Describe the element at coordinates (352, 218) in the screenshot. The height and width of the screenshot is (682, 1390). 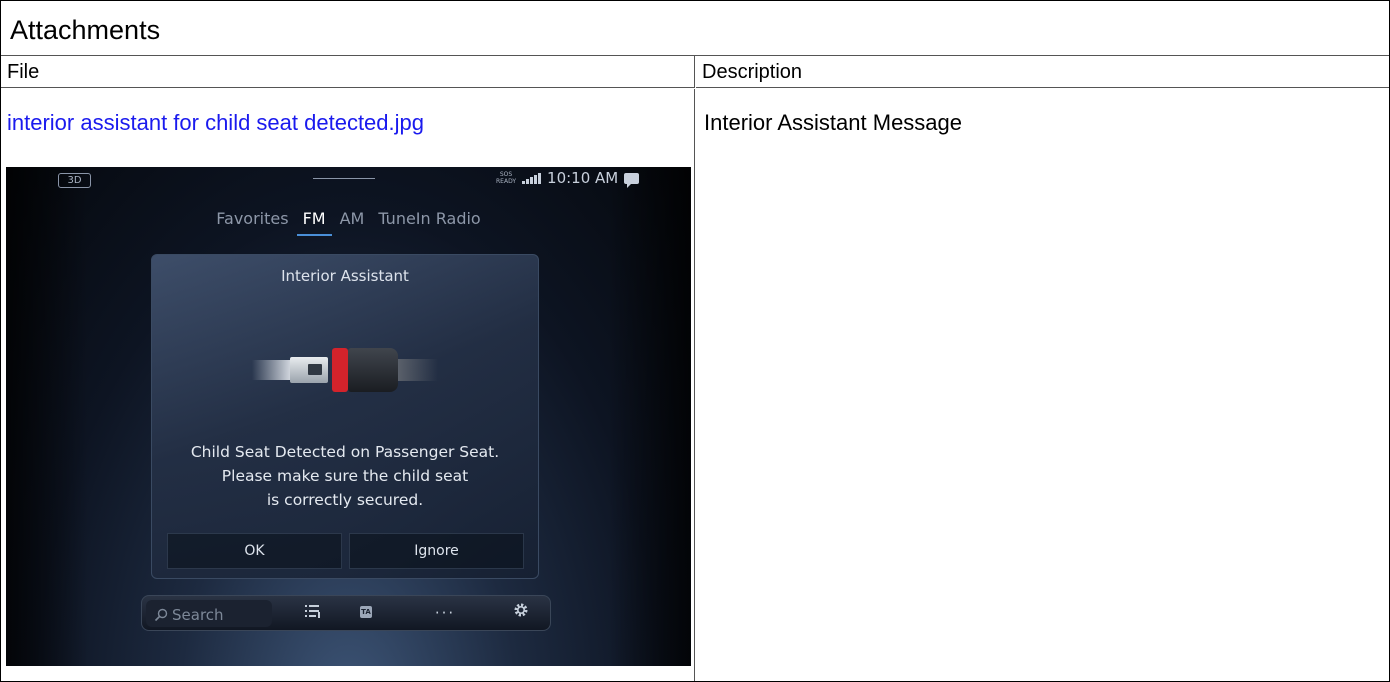
I see `tab-am: AM` at that location.